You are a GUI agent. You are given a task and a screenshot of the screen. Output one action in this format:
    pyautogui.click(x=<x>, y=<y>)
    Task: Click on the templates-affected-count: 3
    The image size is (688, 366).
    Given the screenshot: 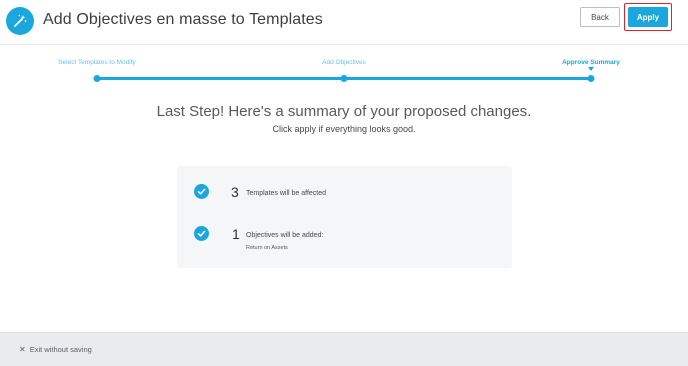 What is the action you would take?
    pyautogui.click(x=235, y=192)
    